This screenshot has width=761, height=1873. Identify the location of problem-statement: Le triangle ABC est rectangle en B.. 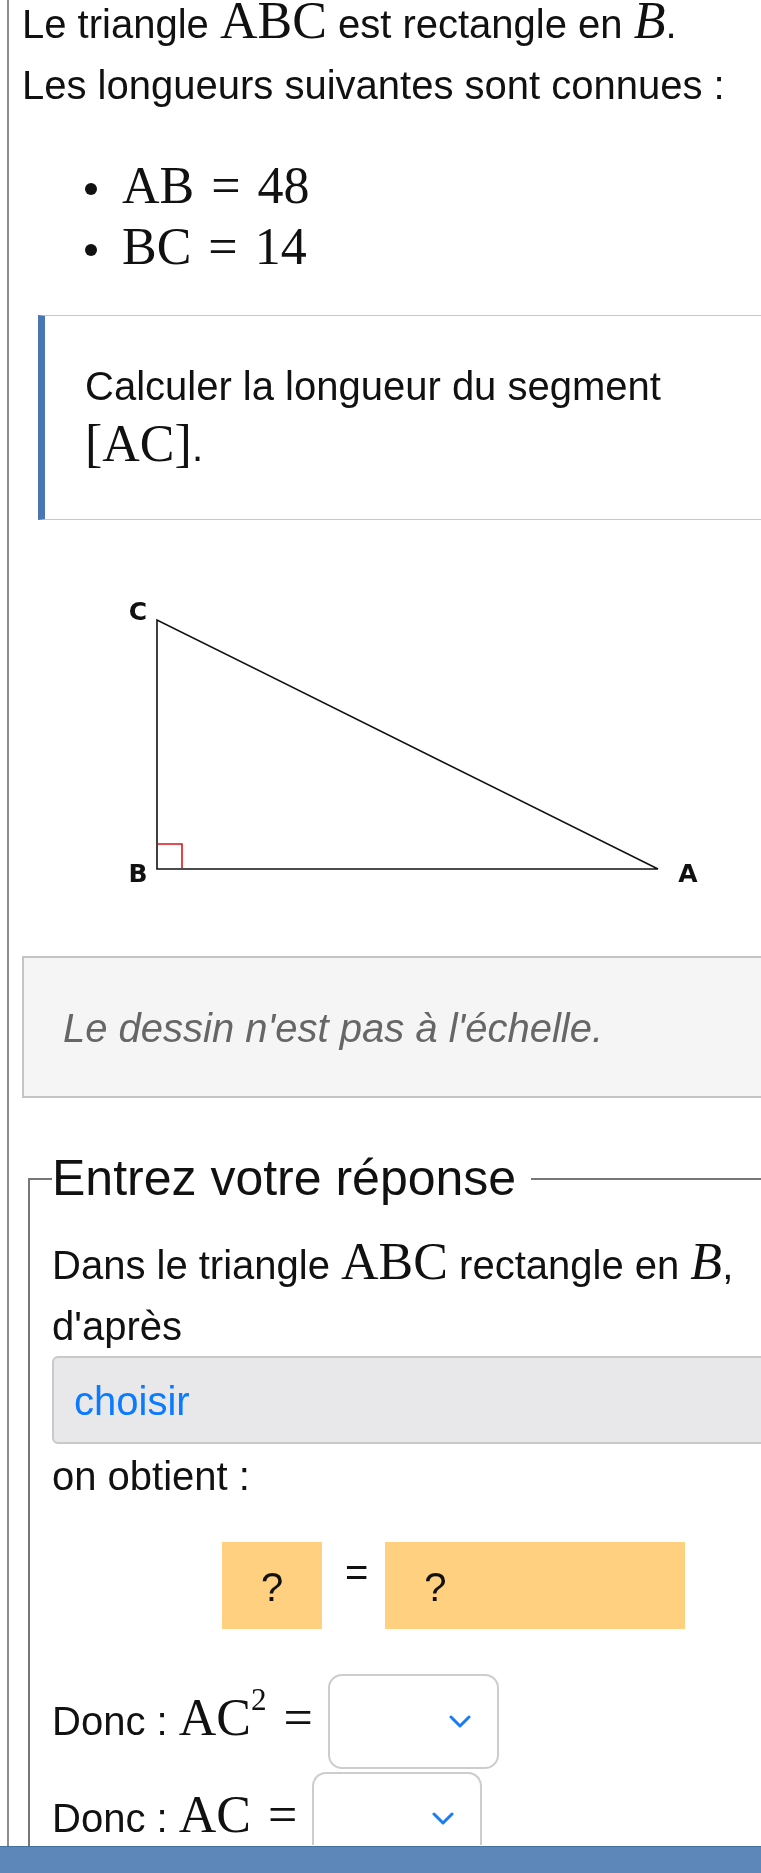
(350, 24).